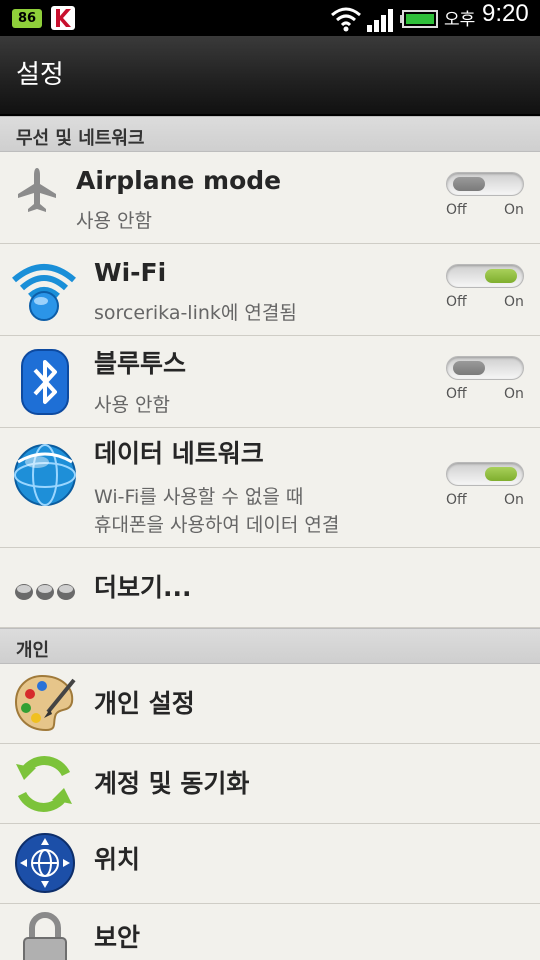  I want to click on settings-item-wifi: Wi-Fi sorcerika-link에 연결됨 Off On, so click(270, 290).